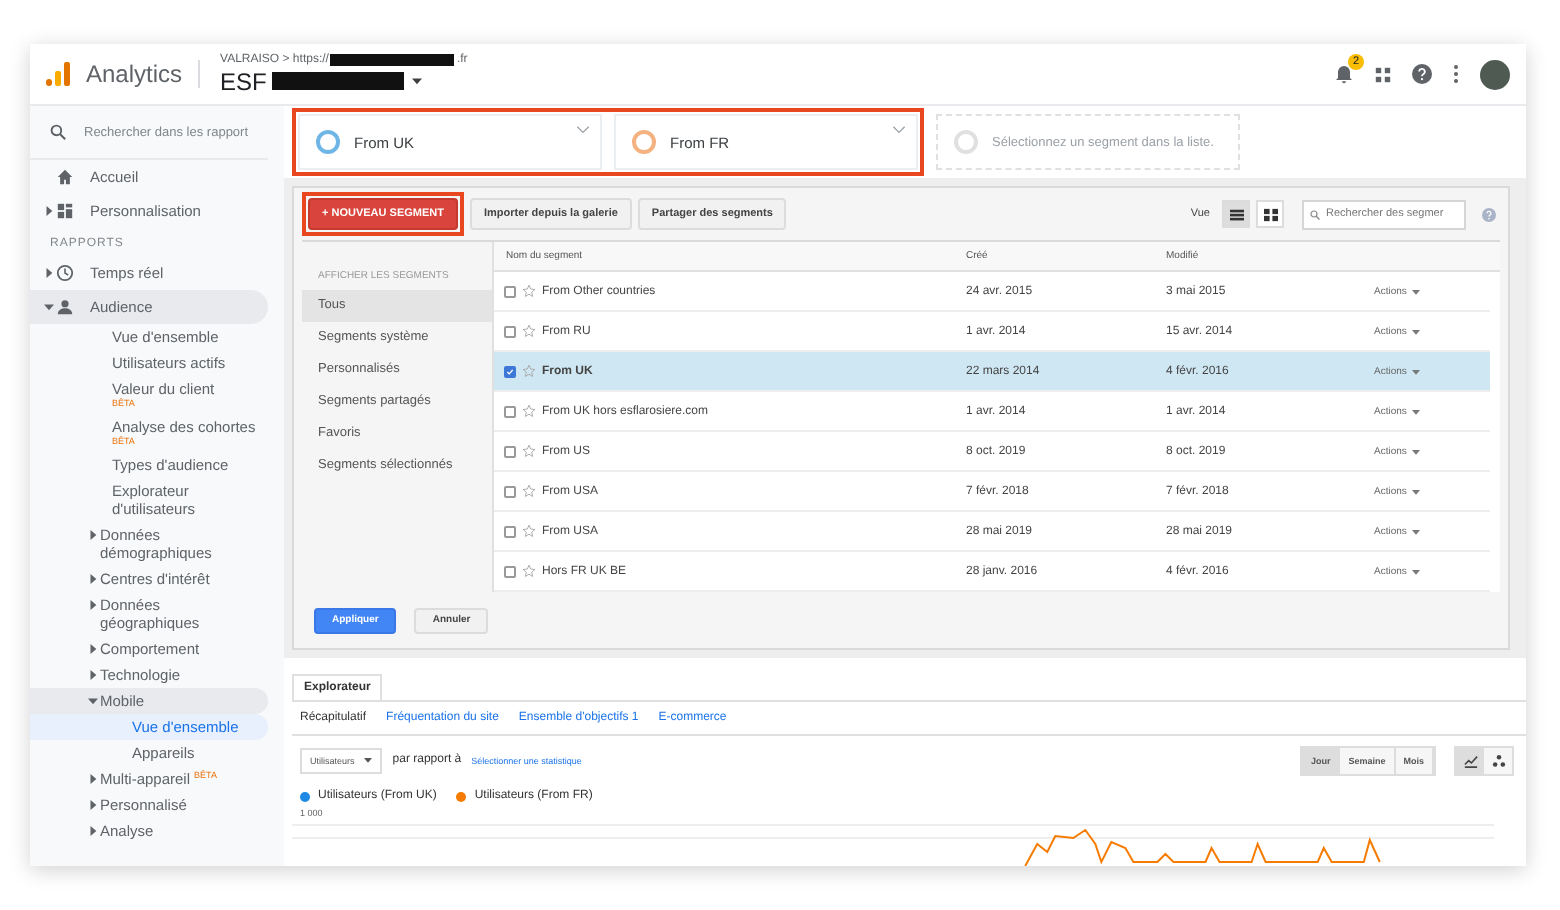  I want to click on property-name: ESF, so click(243, 81).